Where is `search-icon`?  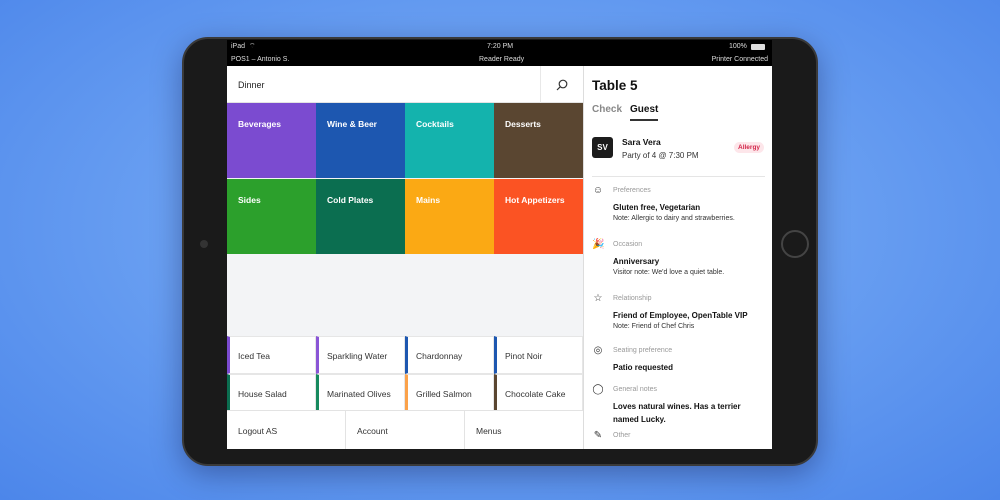
search-icon is located at coordinates (562, 84).